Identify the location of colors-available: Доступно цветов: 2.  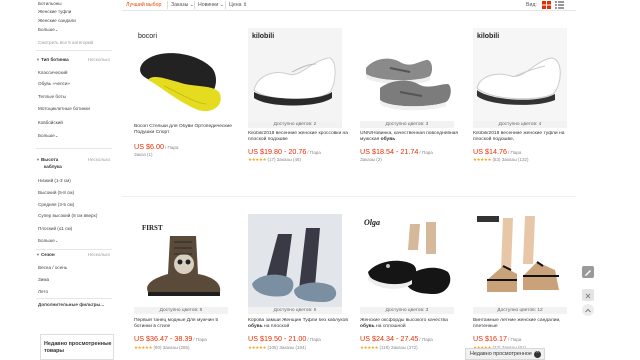
(295, 124).